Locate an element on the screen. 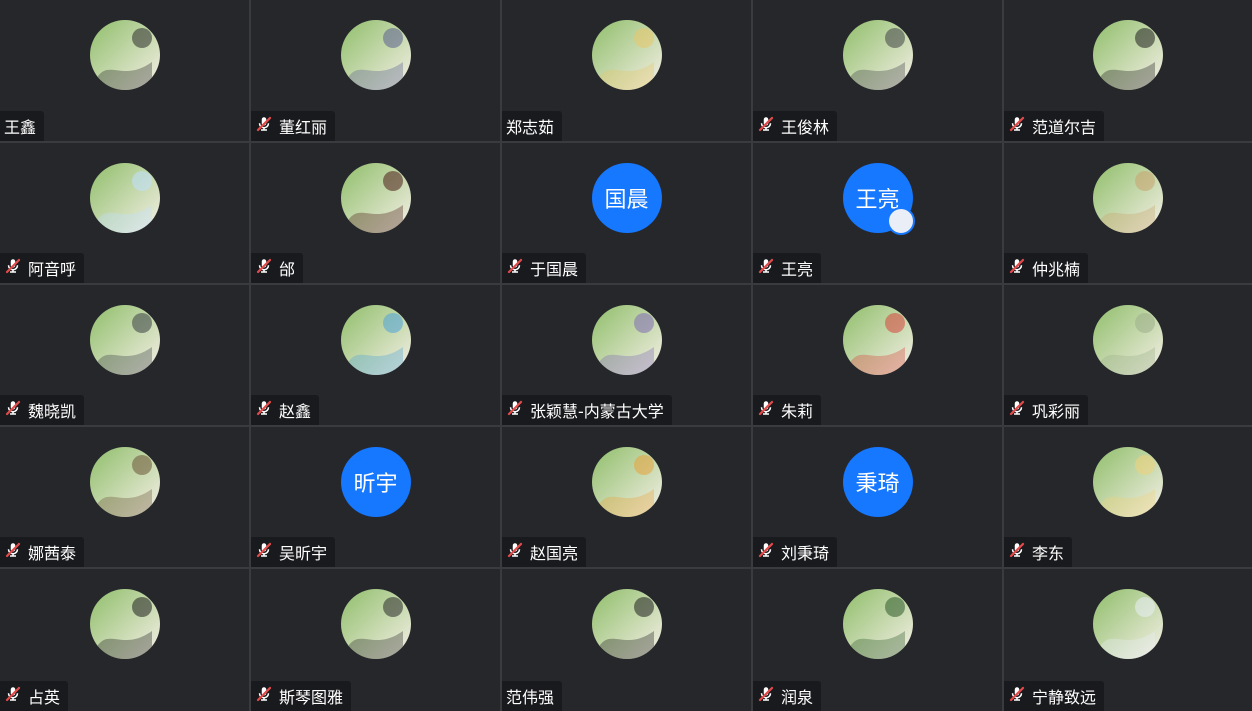 This screenshot has height=711, width=1252. participant-name: 邰 is located at coordinates (287, 269).